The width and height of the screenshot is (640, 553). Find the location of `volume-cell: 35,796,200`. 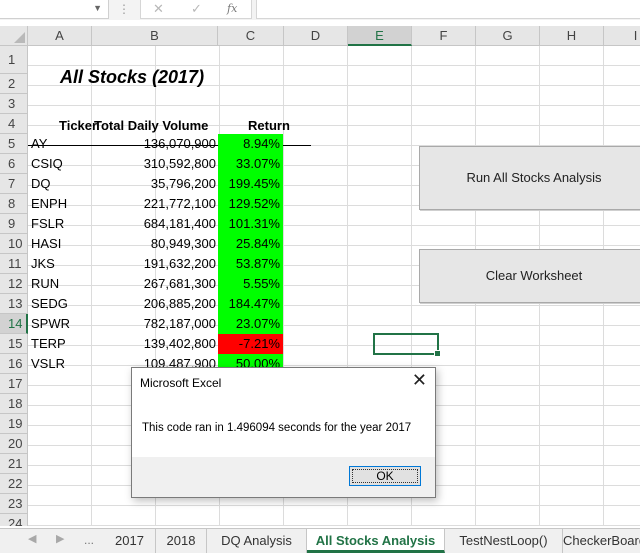

volume-cell: 35,796,200 is located at coordinates (155, 184).